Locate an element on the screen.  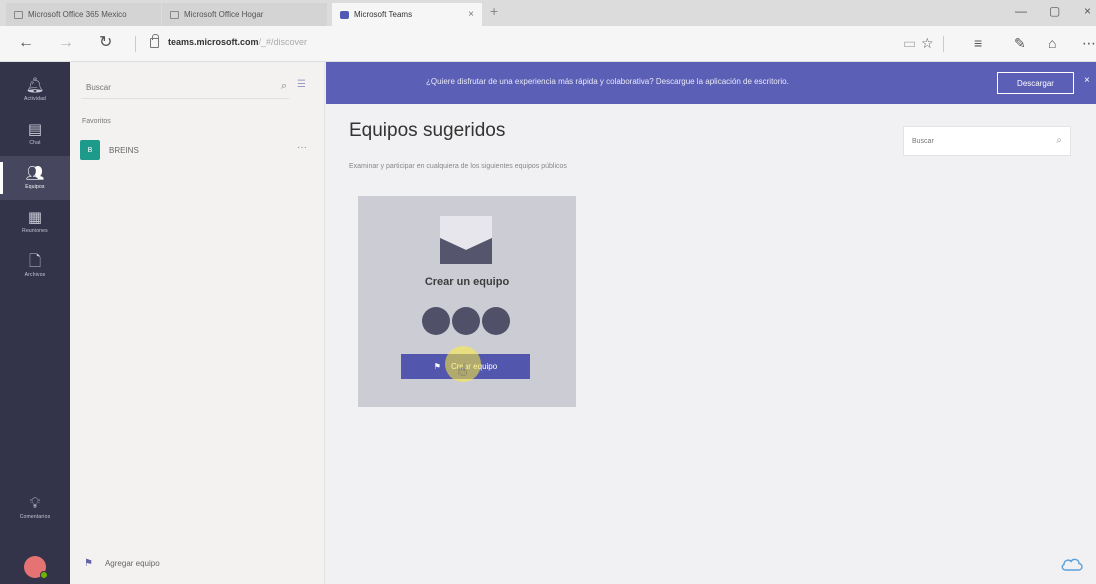
download-button: Descargar is located at coordinates (1035, 83).